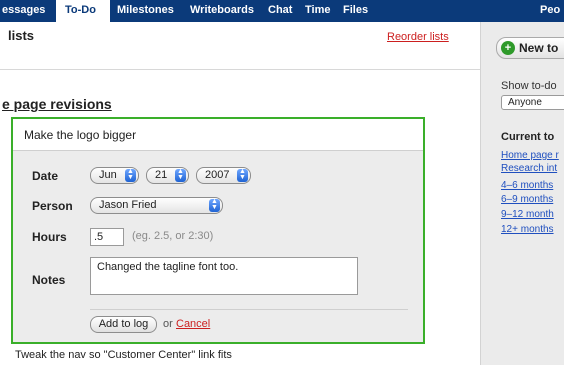  Describe the element at coordinates (530, 155) in the screenshot. I see `current-list-link: Home page r` at that location.